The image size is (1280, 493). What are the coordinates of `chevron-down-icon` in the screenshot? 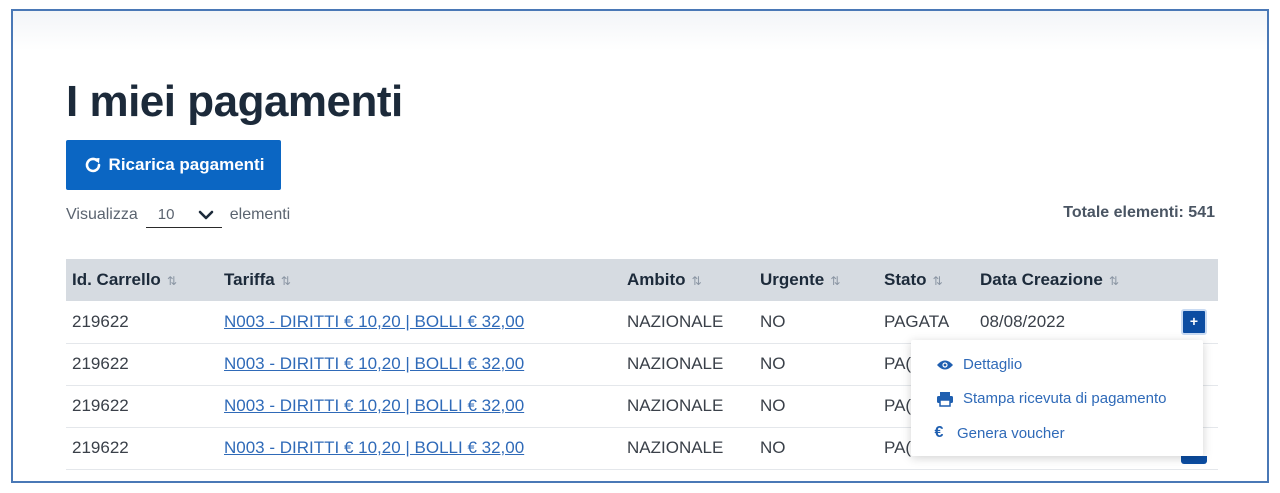 It's located at (206, 214).